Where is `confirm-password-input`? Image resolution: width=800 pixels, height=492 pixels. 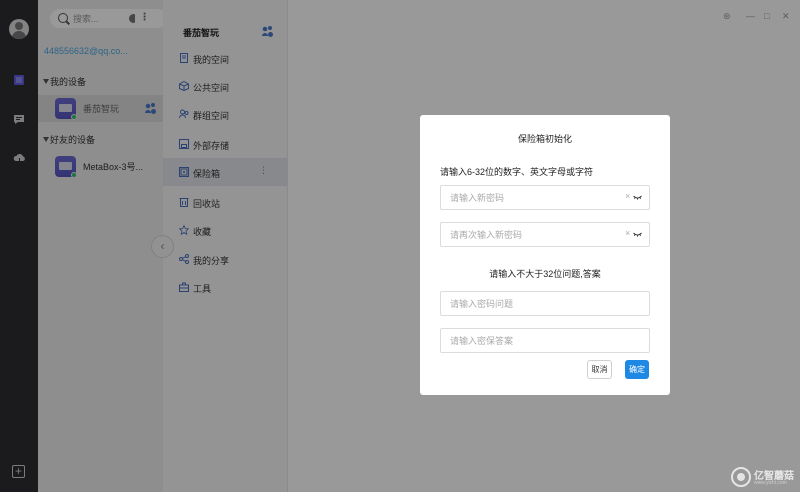 confirm-password-input is located at coordinates (535, 235).